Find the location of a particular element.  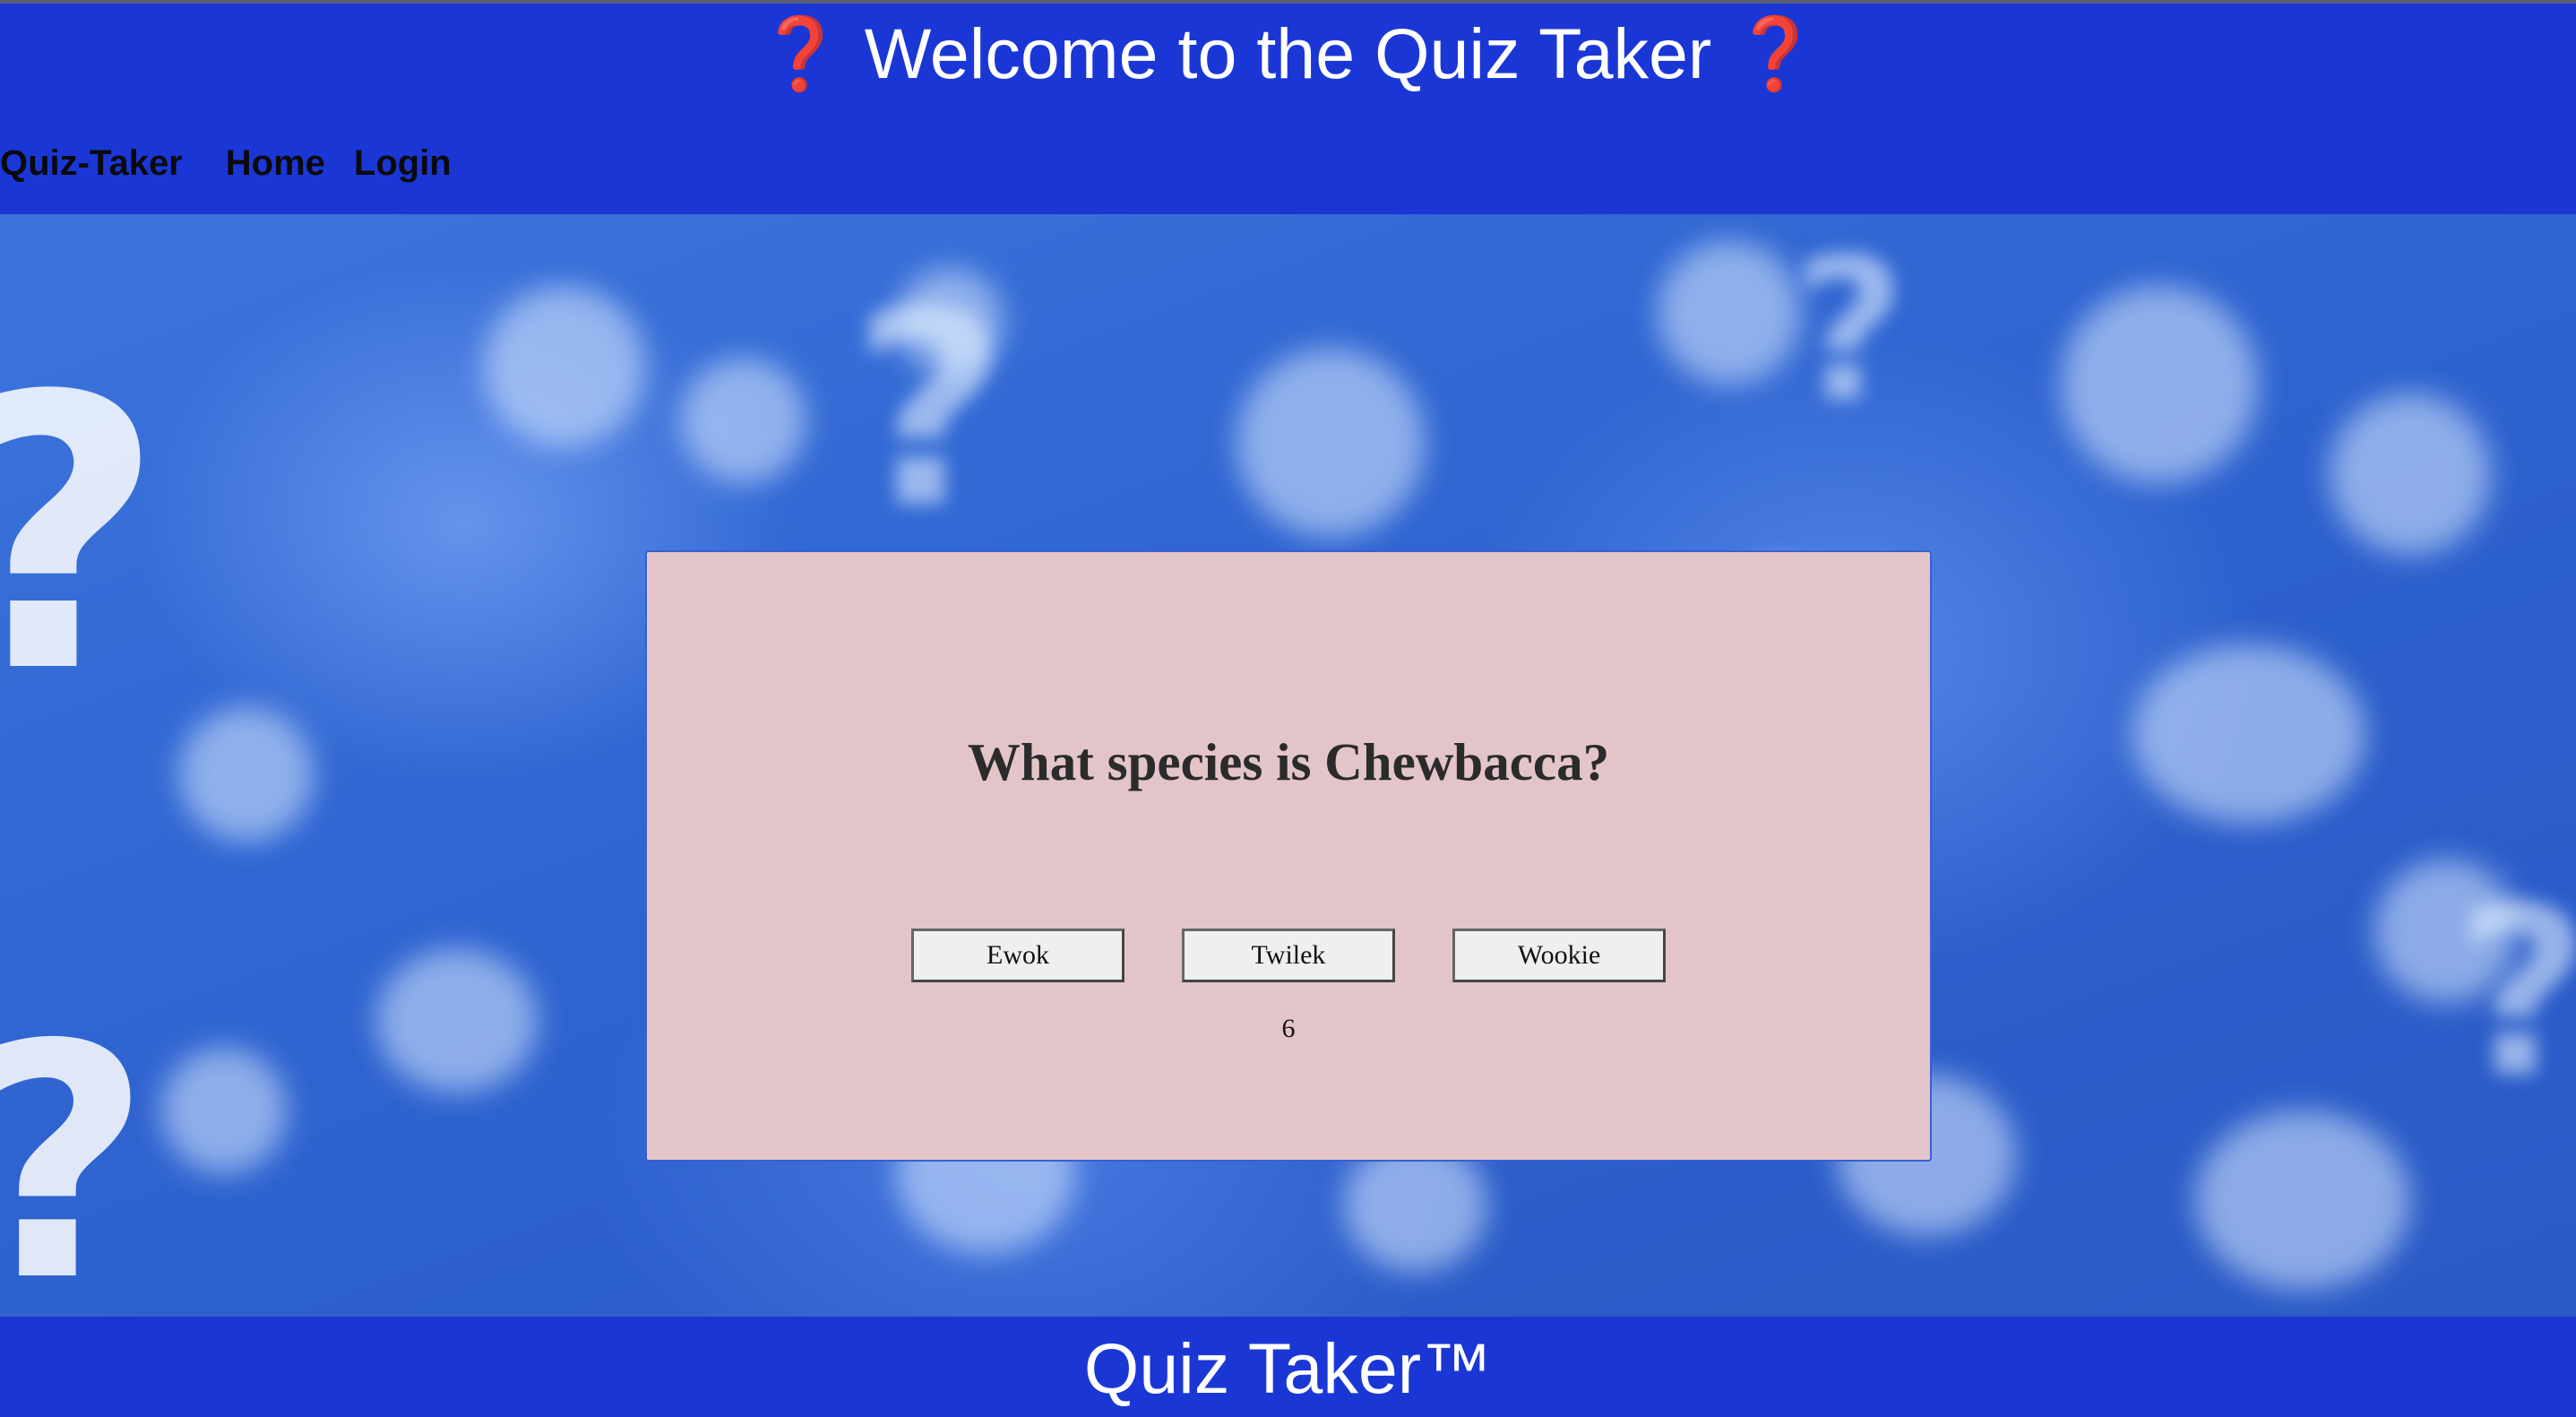

countdown-timer: 6 is located at coordinates (1288, 1028).